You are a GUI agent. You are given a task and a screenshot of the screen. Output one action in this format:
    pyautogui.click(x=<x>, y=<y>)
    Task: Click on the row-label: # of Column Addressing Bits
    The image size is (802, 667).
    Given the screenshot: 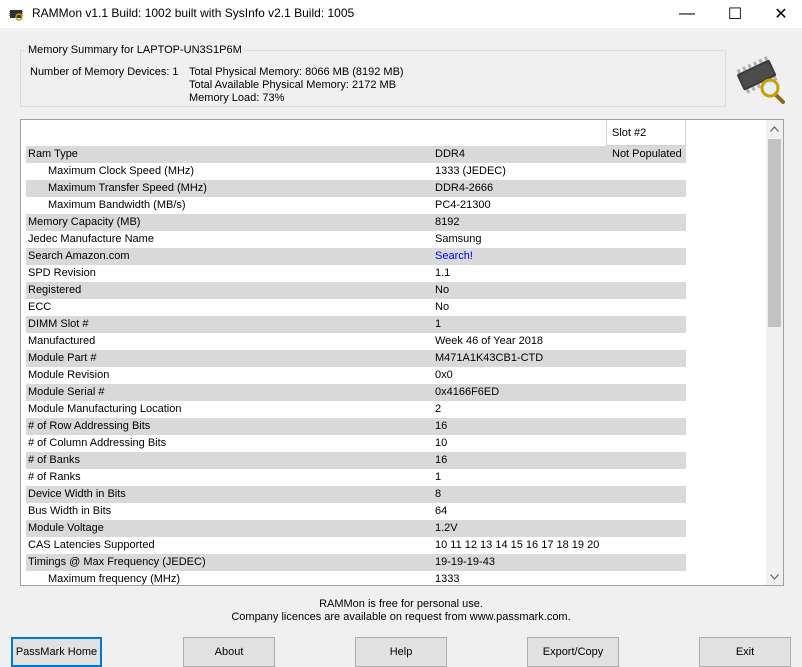 What is the action you would take?
    pyautogui.click(x=97, y=443)
    